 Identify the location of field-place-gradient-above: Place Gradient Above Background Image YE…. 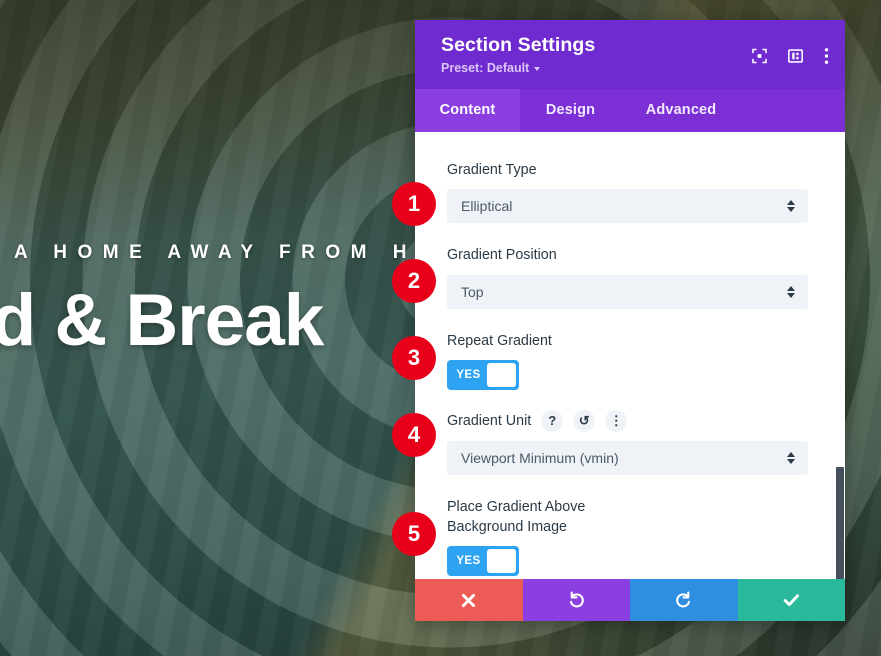
(627, 537).